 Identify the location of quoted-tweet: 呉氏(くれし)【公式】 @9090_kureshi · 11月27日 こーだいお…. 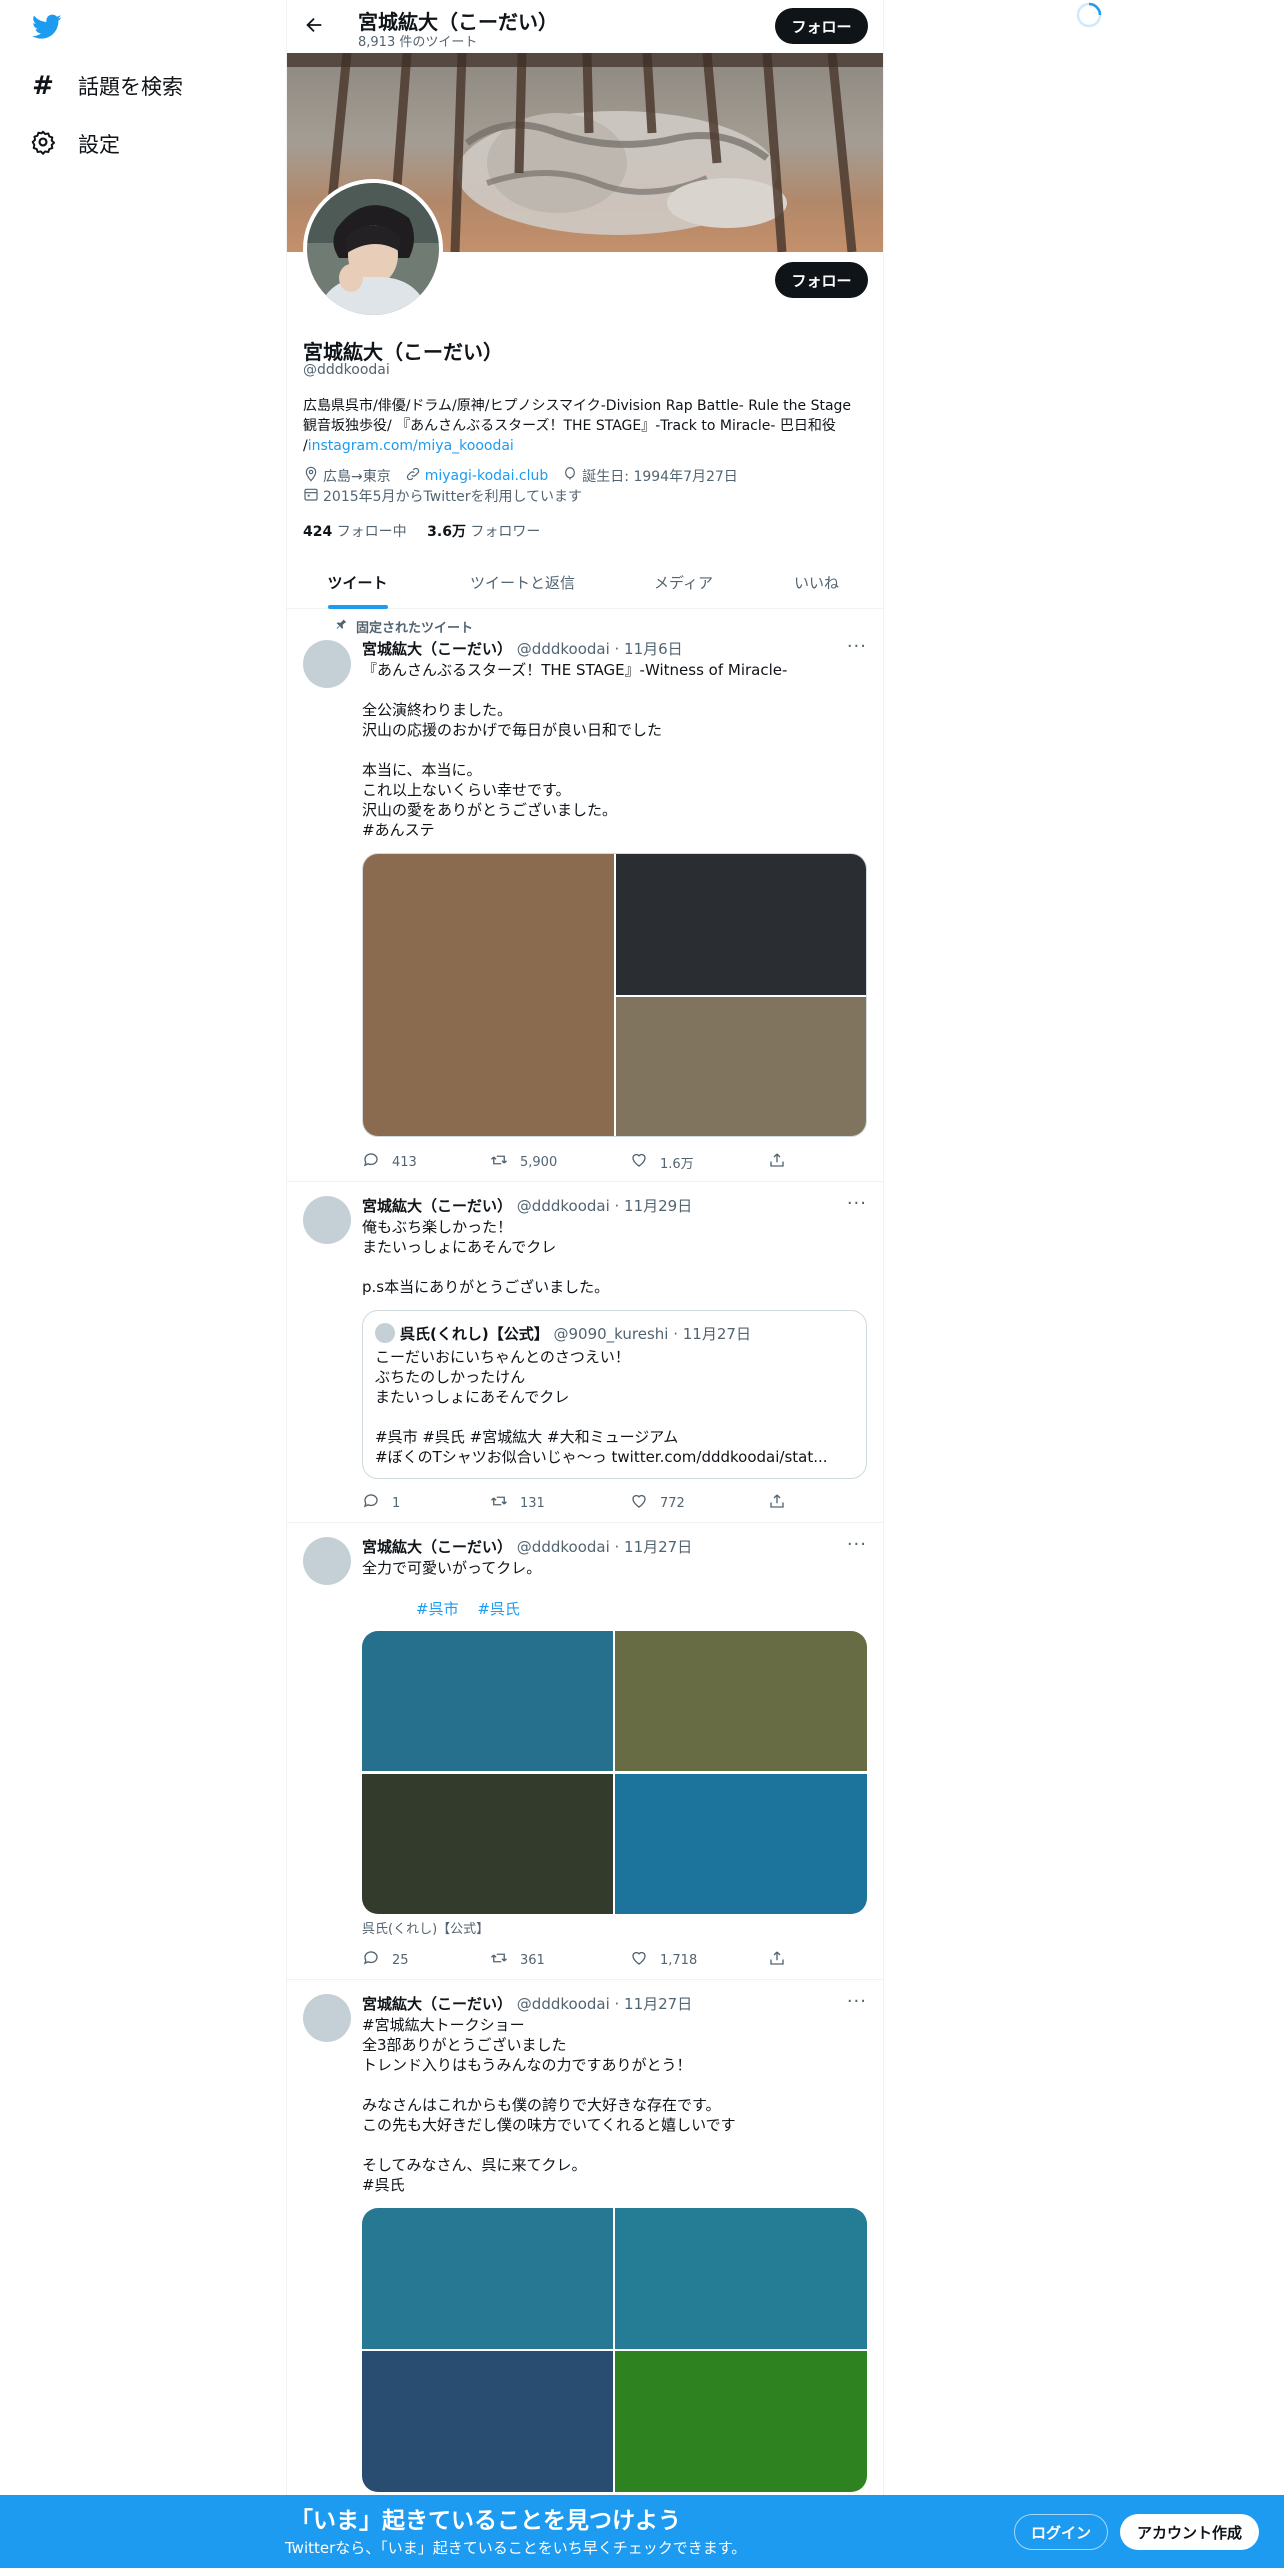
(614, 1394).